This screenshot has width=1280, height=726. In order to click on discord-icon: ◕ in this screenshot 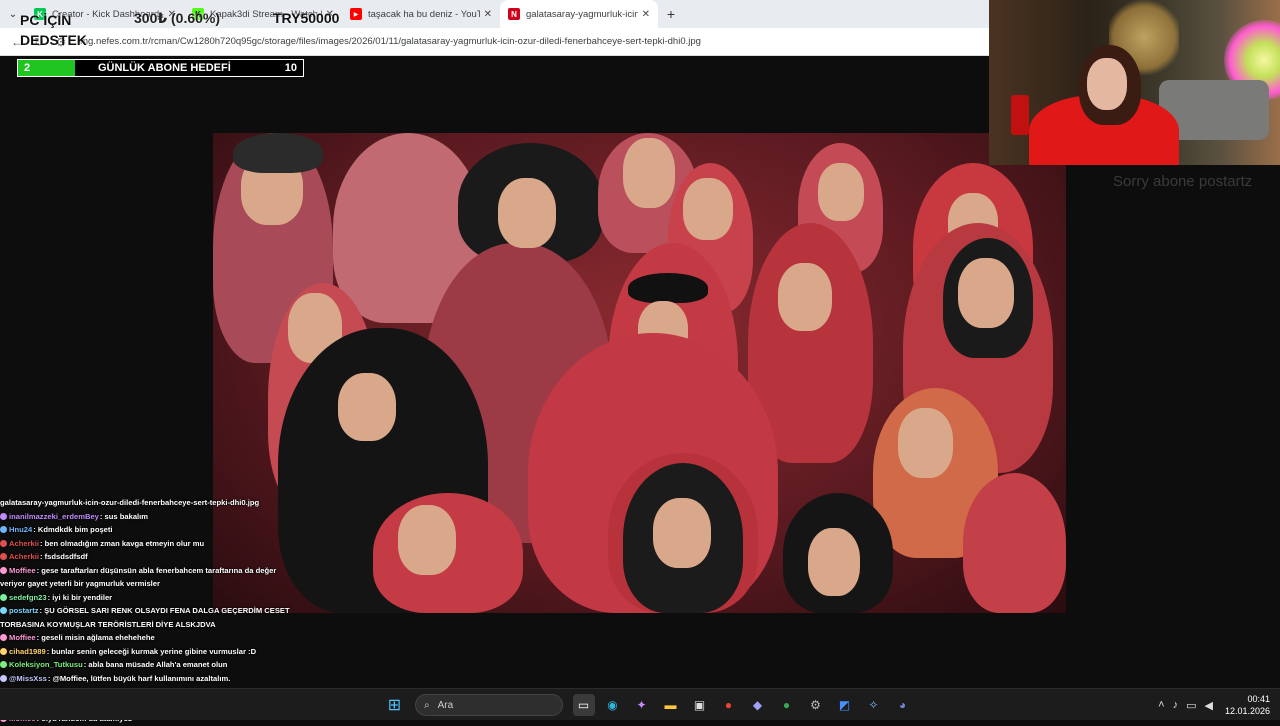, I will do `click(903, 705)`.